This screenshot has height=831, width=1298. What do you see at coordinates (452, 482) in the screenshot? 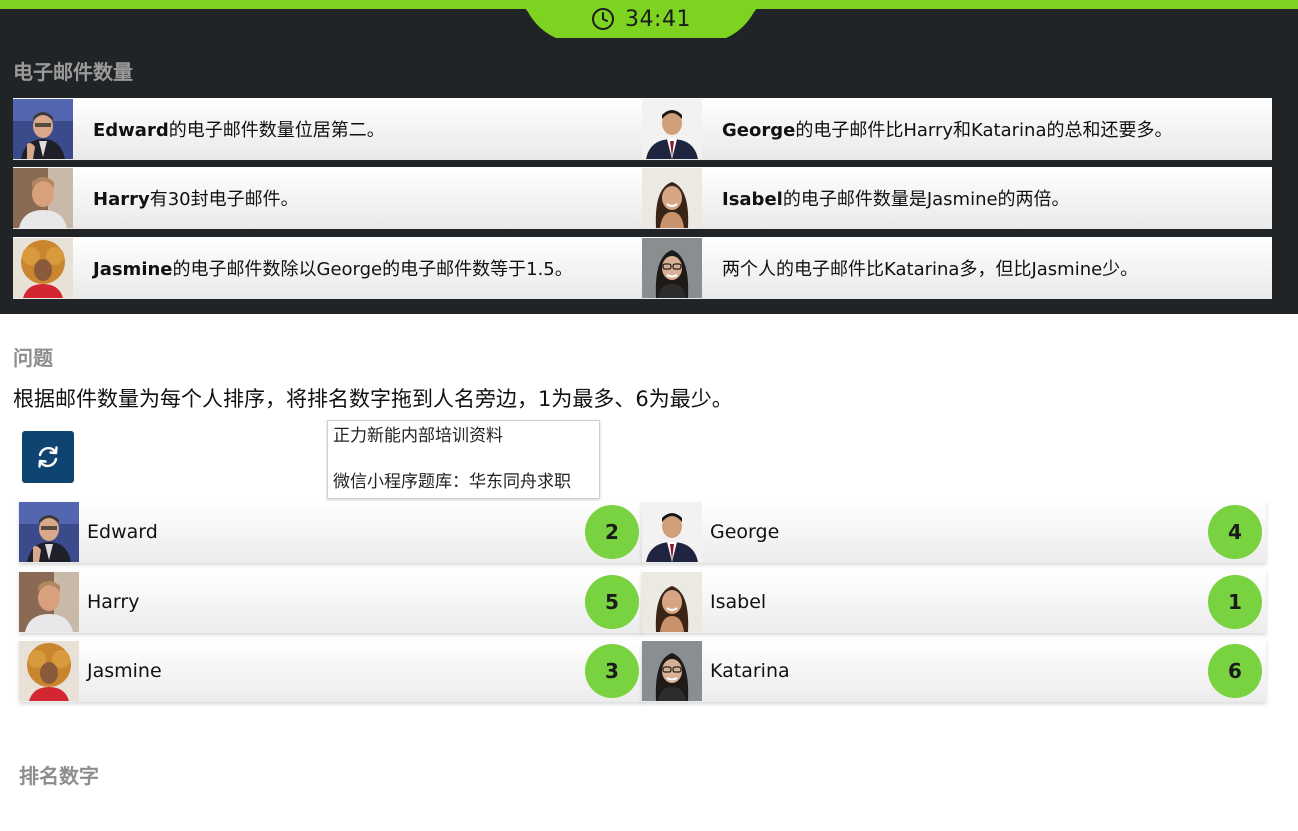
I see `tooltip-line: 微信小程序题库：华东同舟求职` at bounding box center [452, 482].